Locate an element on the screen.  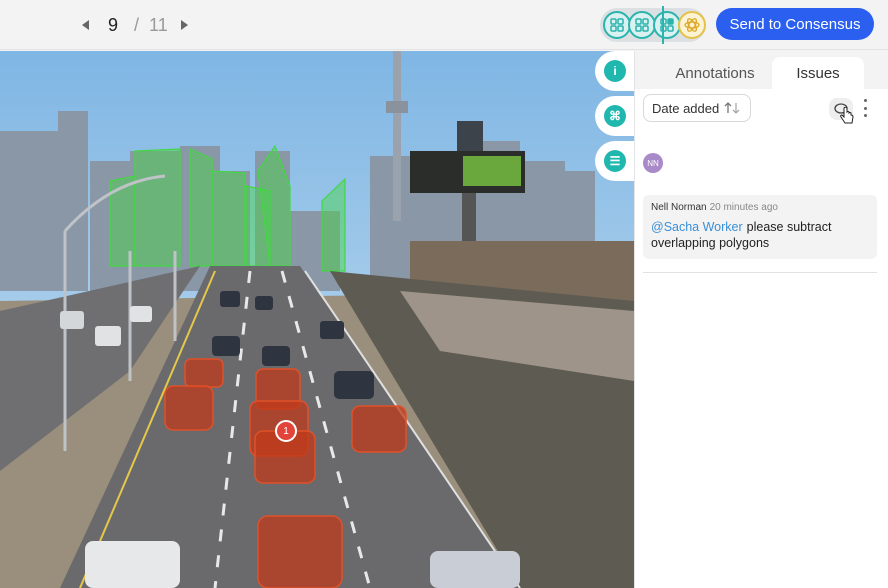
issue-pin-marker: 1 is located at coordinates (286, 431).